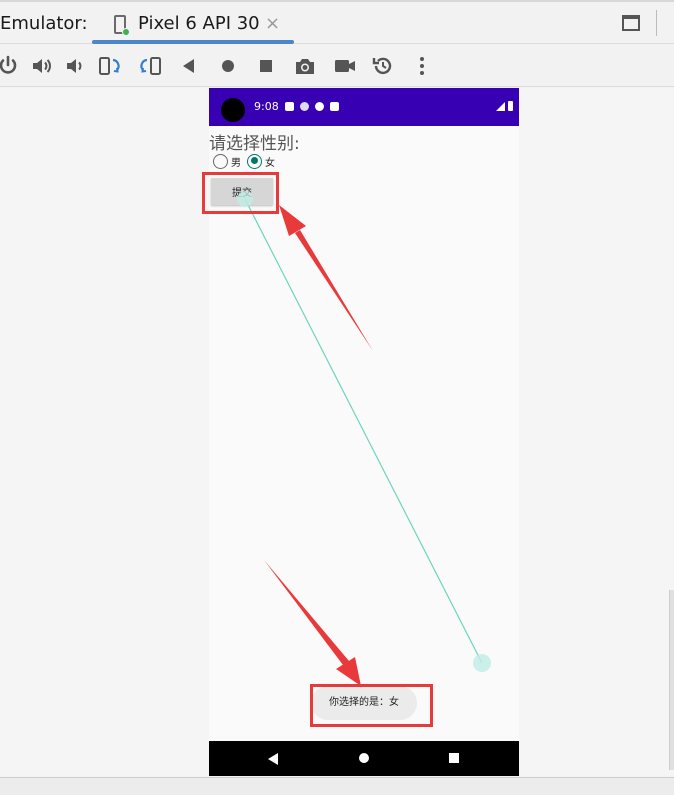 Image resolution: width=674 pixels, height=795 pixels. I want to click on cell-signal-icon, so click(500, 106).